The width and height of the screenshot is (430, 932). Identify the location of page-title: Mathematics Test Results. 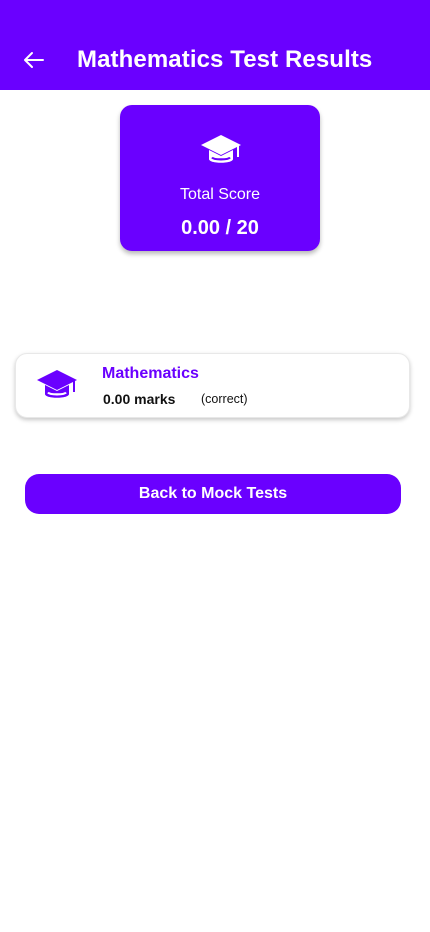
(225, 59).